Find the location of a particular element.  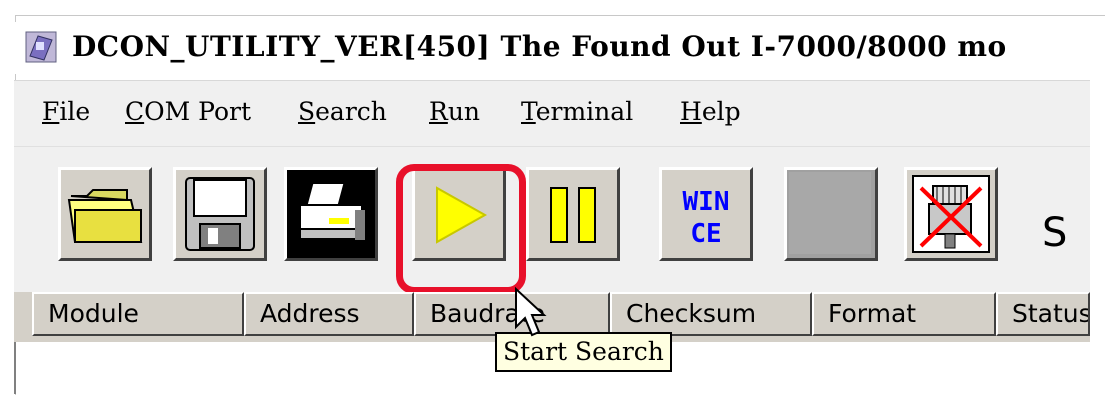

menu-help-mnemonic: H is located at coordinates (691, 111).